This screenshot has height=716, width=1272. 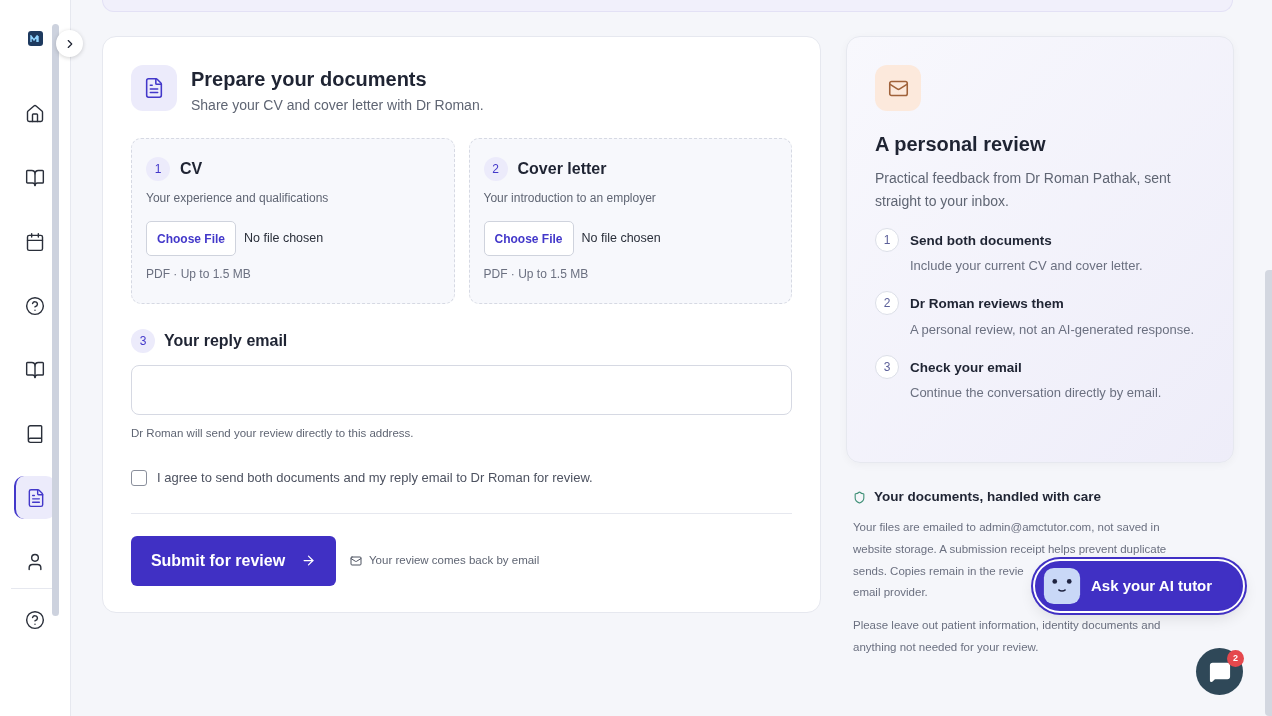 What do you see at coordinates (946, 647) in the screenshot?
I see `privacy-note-line: anything not needed for your review.` at bounding box center [946, 647].